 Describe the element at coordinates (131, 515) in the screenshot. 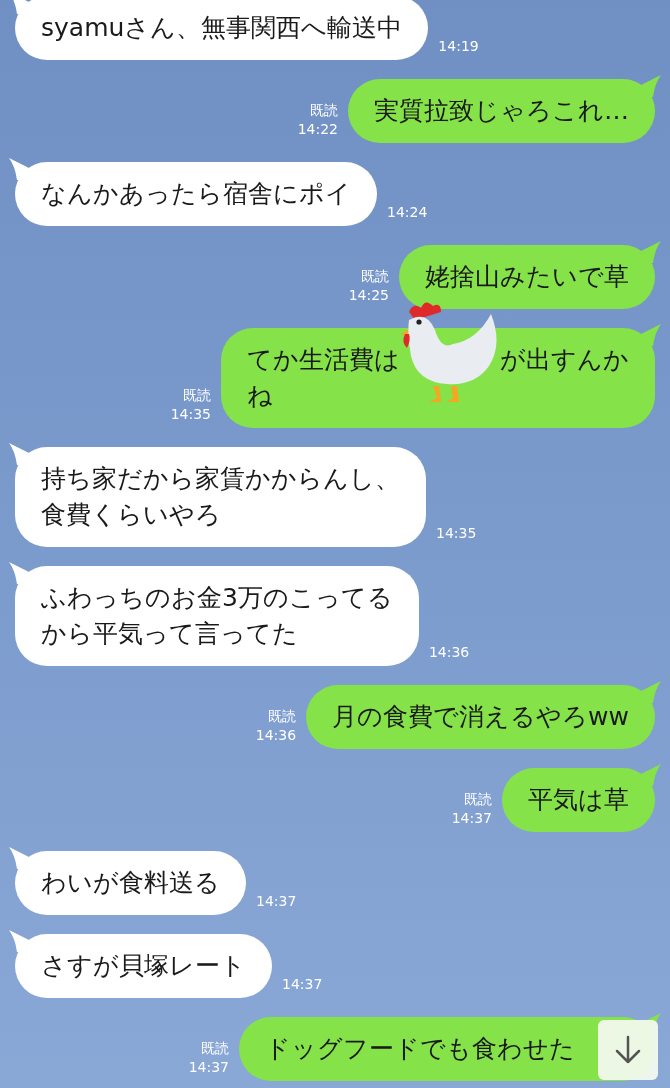

I see `message-text: 食費くらいやろ` at that location.